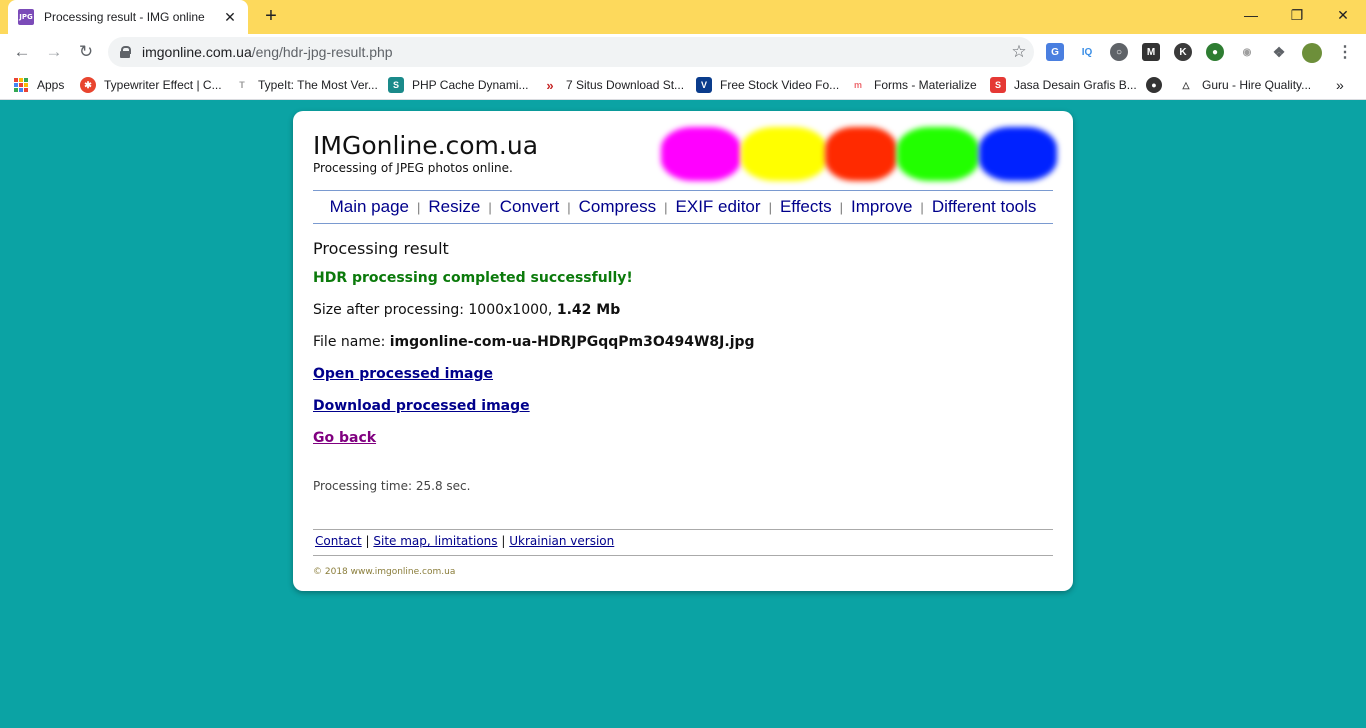 This screenshot has height=728, width=1366. What do you see at coordinates (271, 16) in the screenshot?
I see `new-tab-icon: +` at bounding box center [271, 16].